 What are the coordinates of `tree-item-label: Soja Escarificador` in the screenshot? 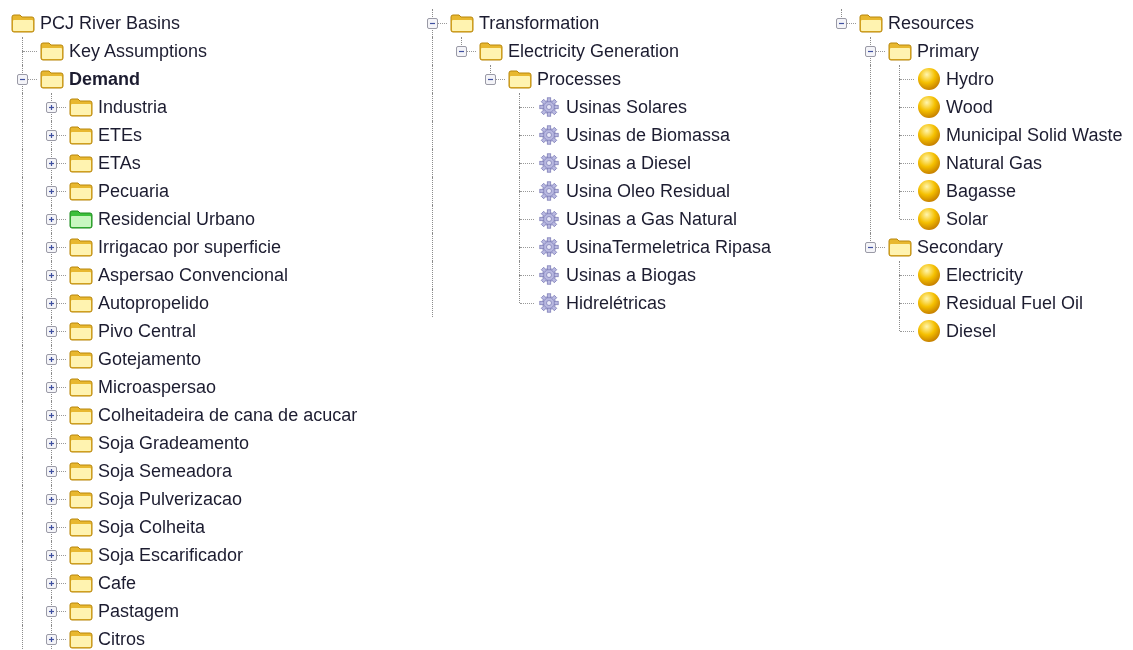 It's located at (171, 555).